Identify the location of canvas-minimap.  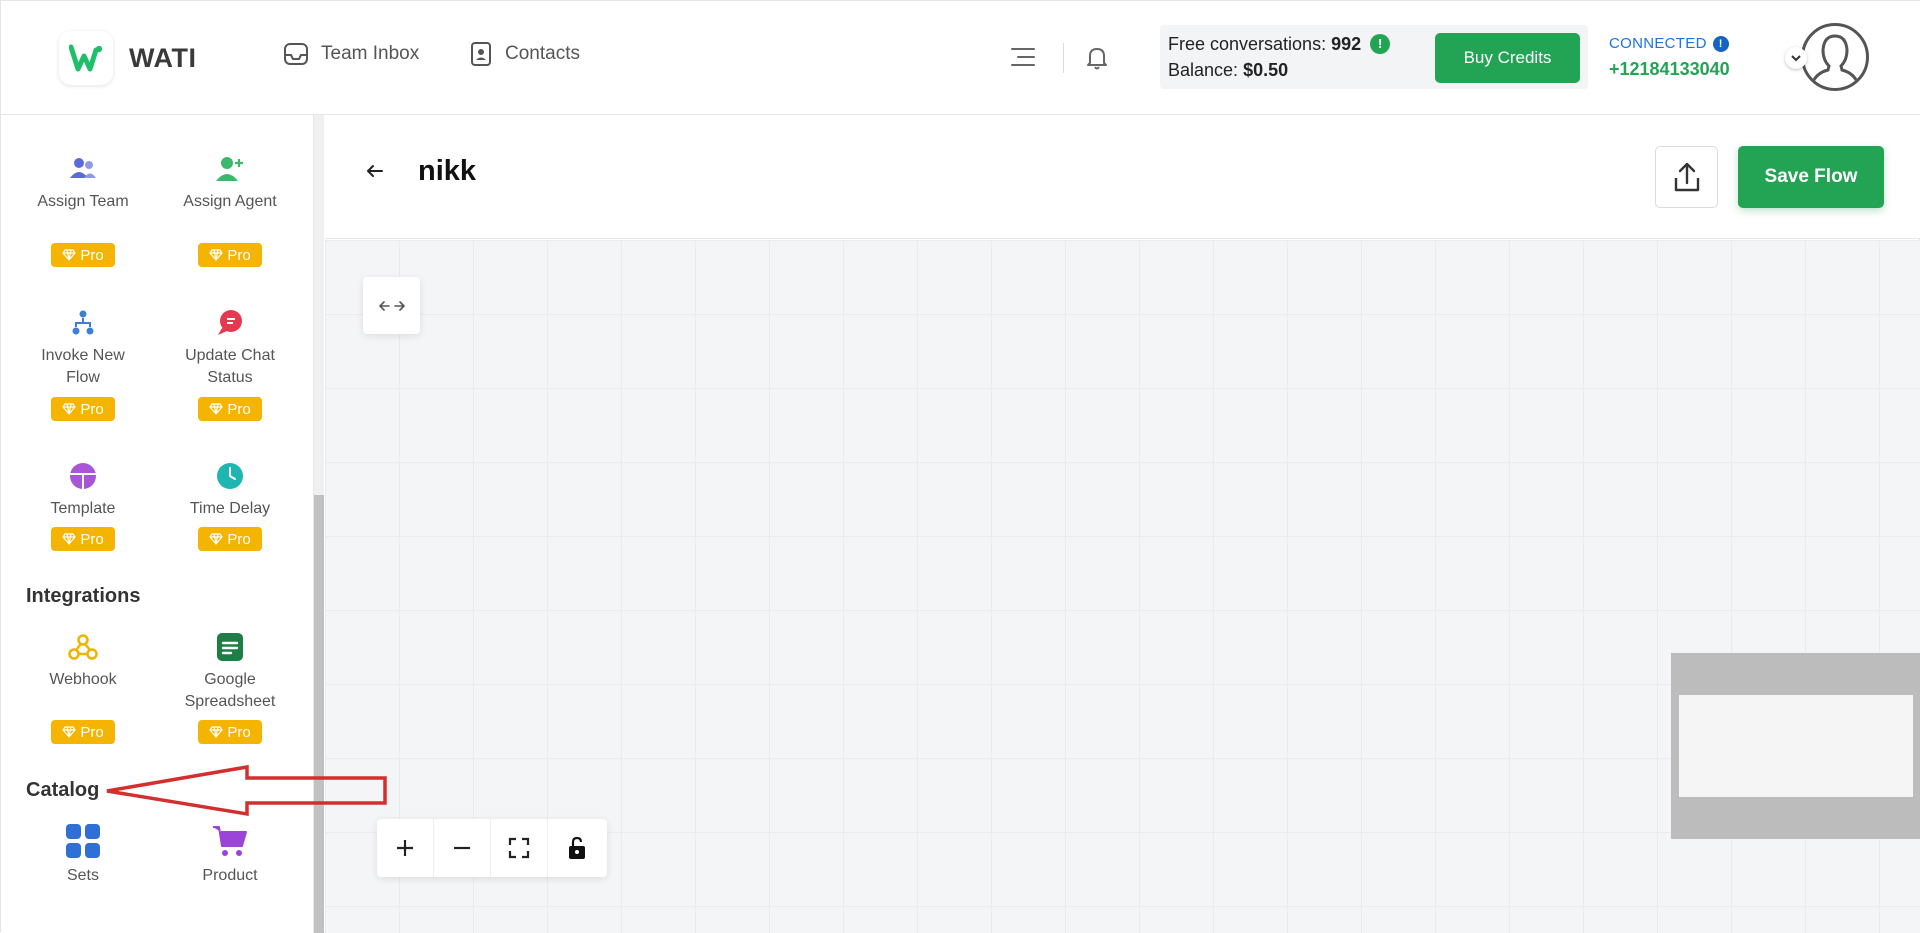
(1795, 746).